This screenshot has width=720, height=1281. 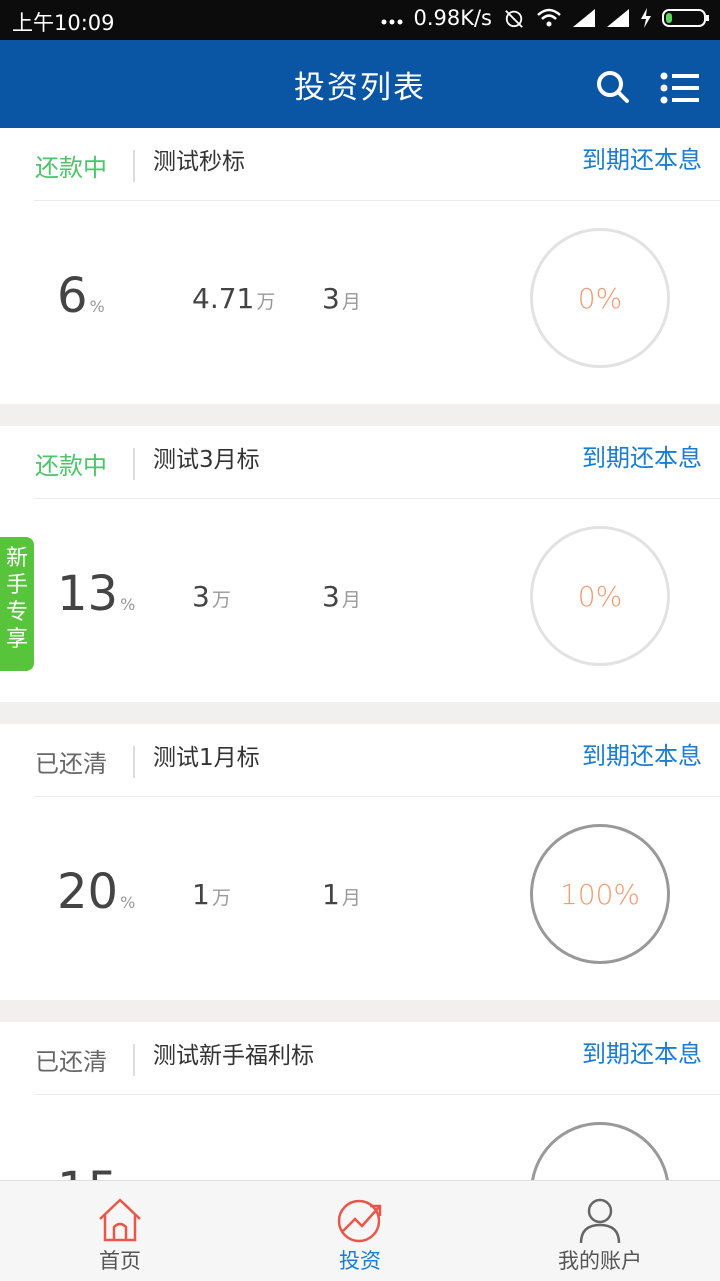 I want to click on loan-name: 测试1月标, so click(x=206, y=758).